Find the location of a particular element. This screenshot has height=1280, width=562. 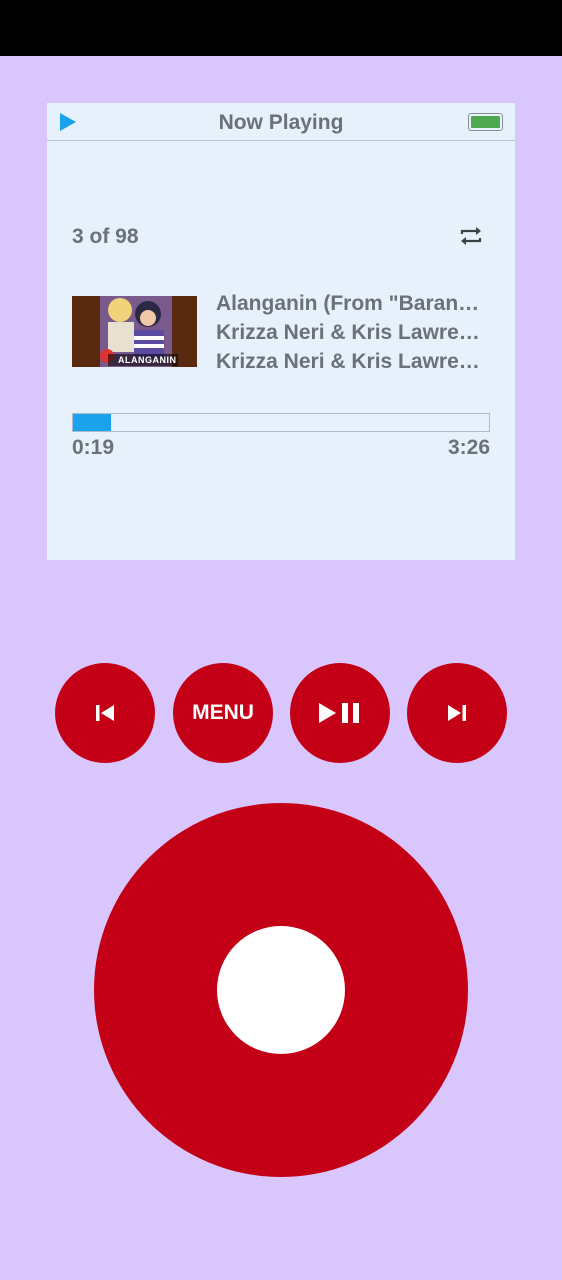

song-album: Krizza Neri & Kris Lawrence is located at coordinates (353, 361).